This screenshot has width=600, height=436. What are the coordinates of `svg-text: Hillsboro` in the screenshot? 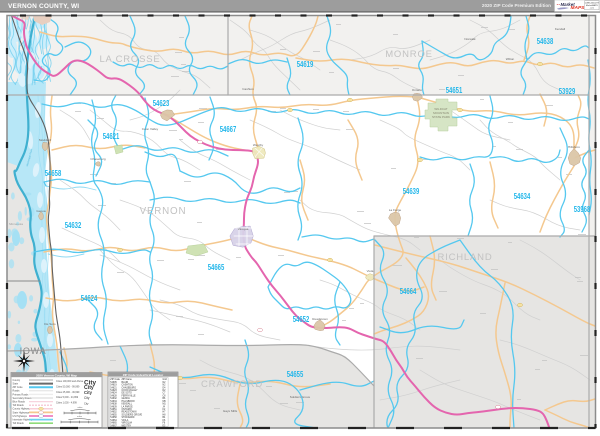 It's located at (574, 147).